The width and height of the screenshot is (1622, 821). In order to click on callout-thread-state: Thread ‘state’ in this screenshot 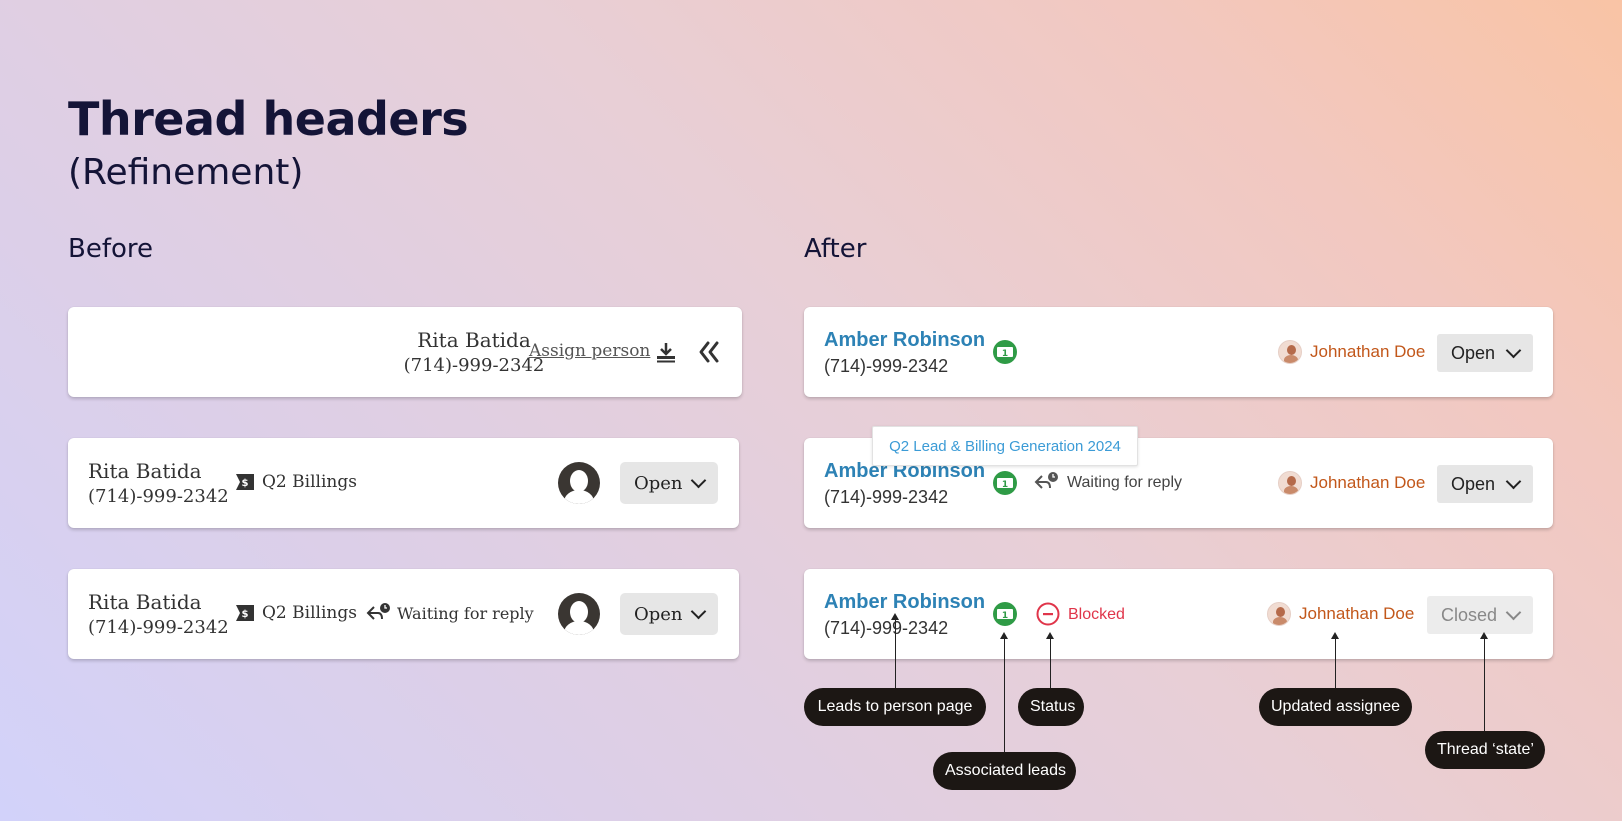, I will do `click(1485, 750)`.